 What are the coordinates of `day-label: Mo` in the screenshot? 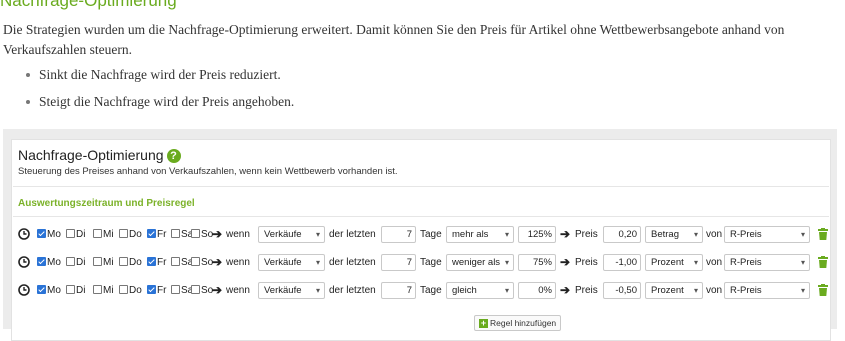 It's located at (54, 262).